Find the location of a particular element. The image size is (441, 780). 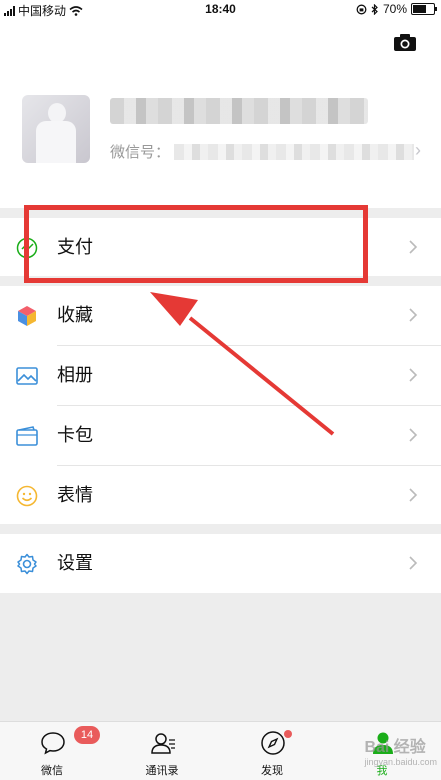

chat-bubble-icon is located at coordinates (53, 743).